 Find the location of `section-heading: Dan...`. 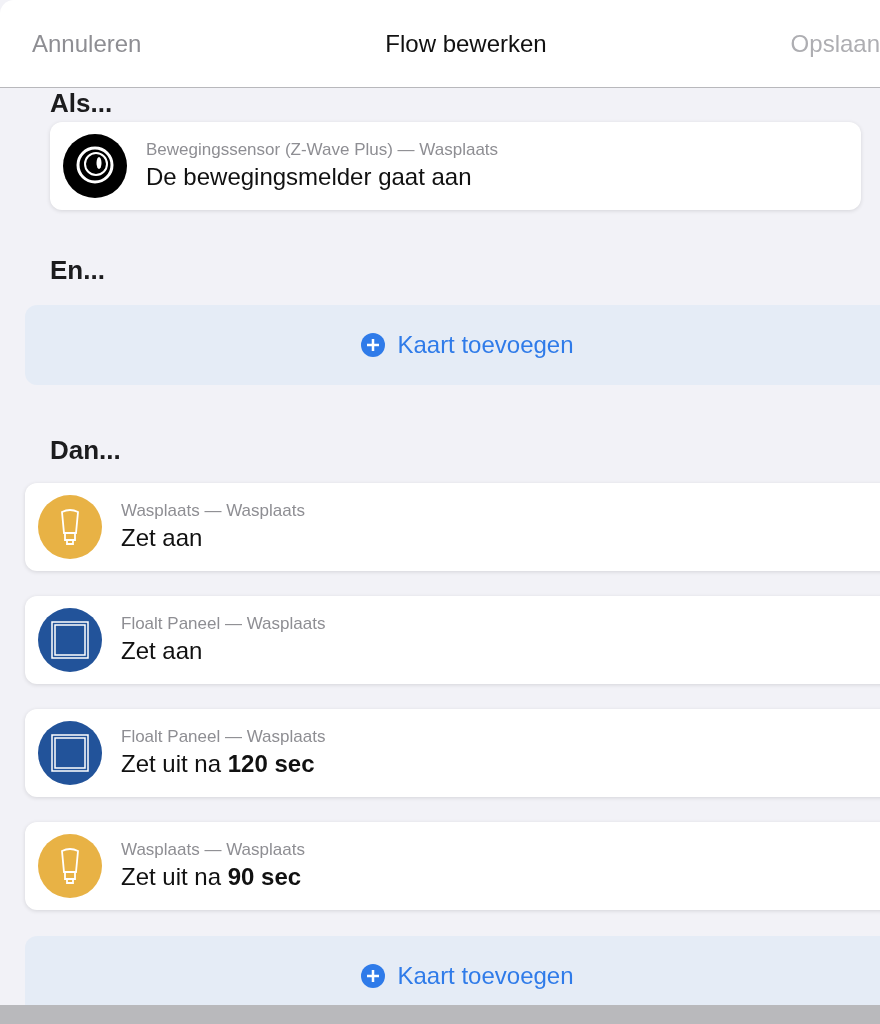

section-heading: Dan... is located at coordinates (86, 450).